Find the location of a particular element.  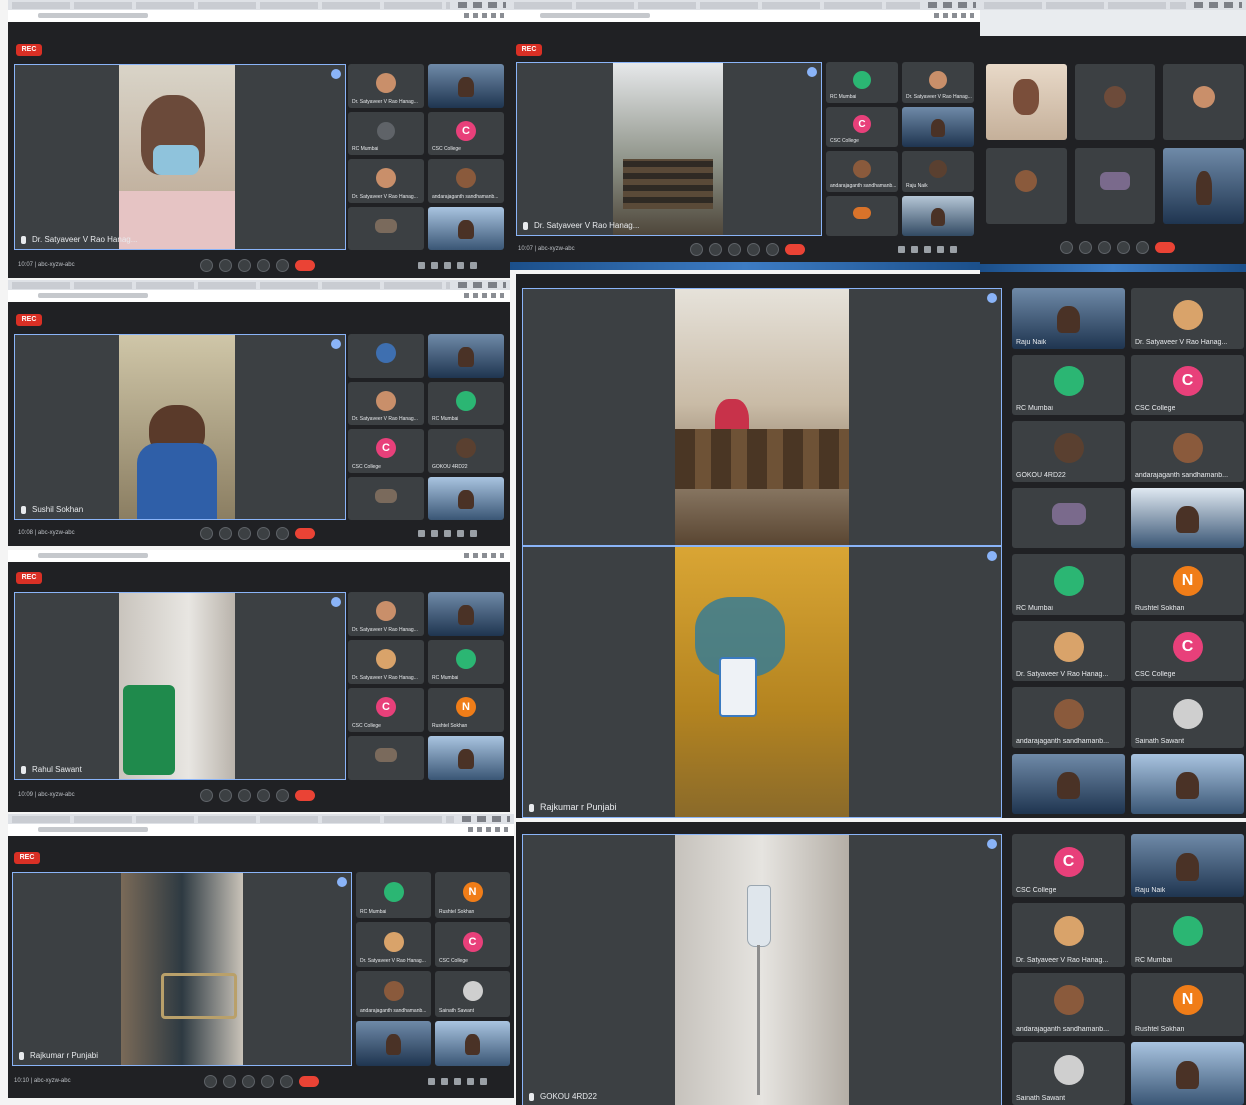

main-video: GOKOU 4RD22 is located at coordinates (762, 969).